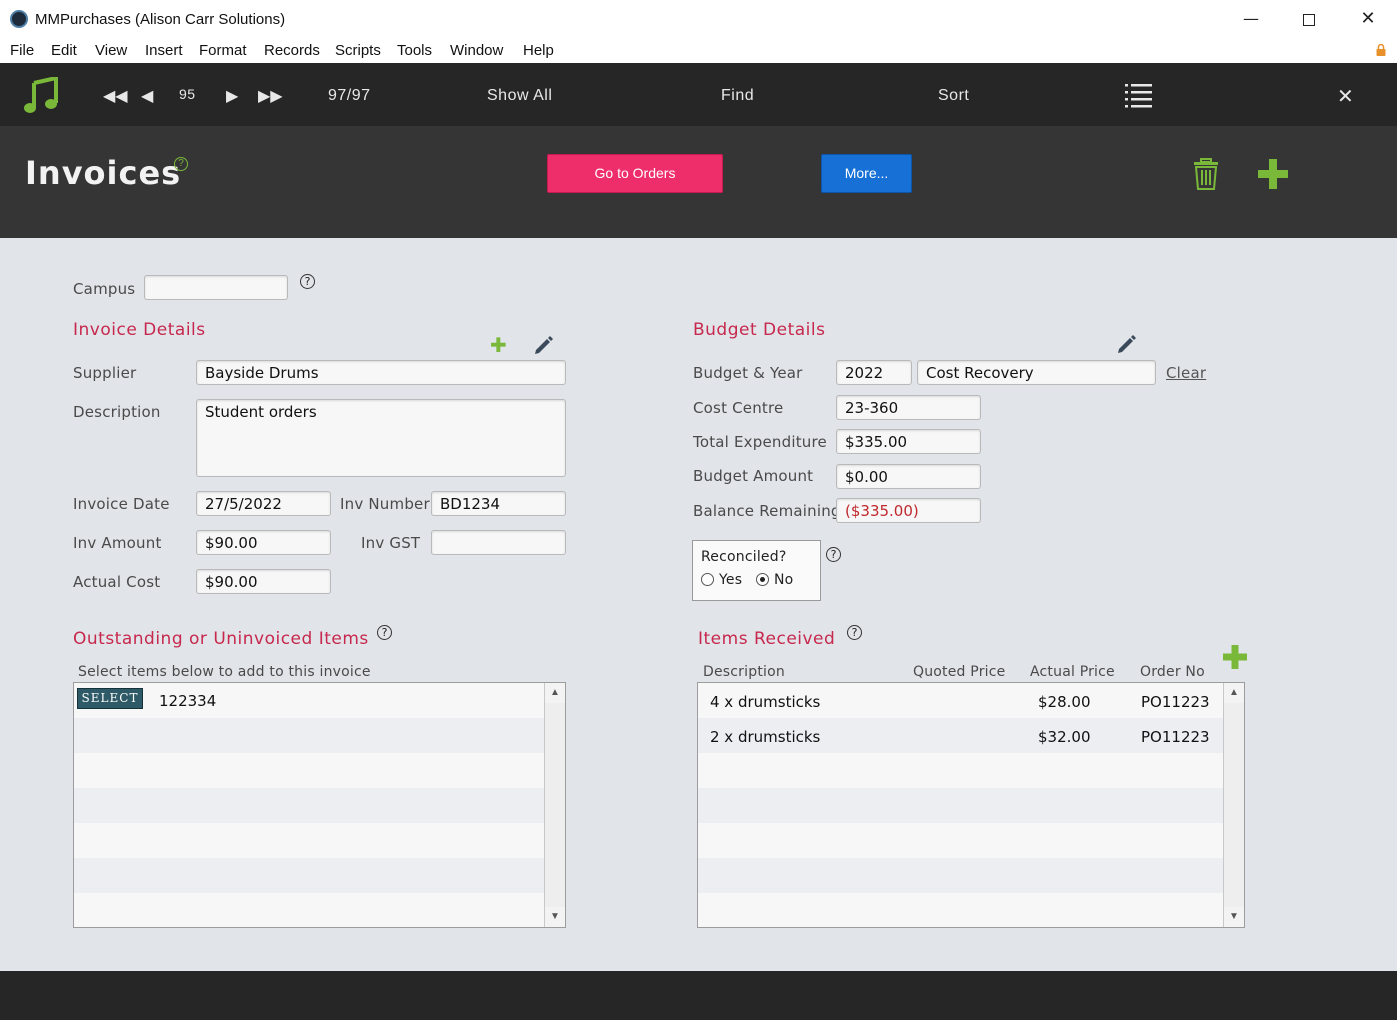 The image size is (1397, 1020). I want to click on maximize-icon, so click(1309, 19).